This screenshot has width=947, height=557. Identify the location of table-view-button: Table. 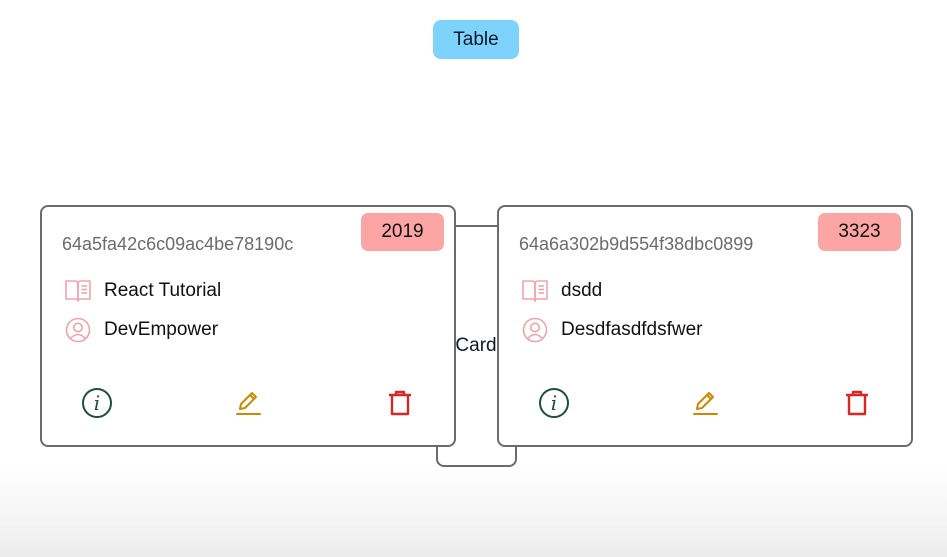
(476, 39).